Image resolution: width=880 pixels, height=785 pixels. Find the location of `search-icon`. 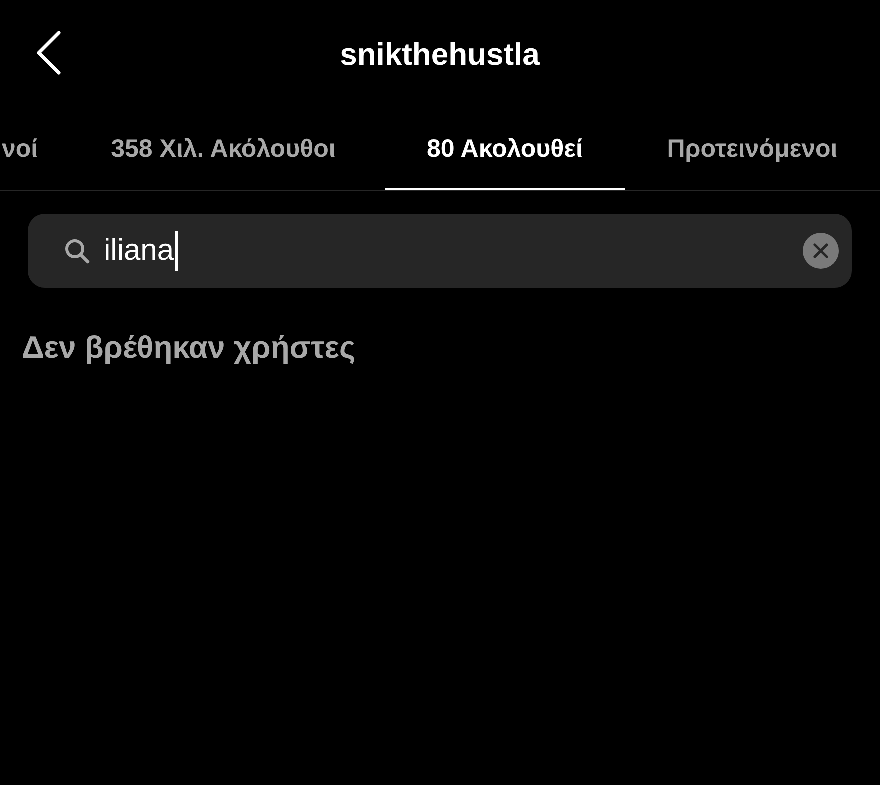

search-icon is located at coordinates (77, 251).